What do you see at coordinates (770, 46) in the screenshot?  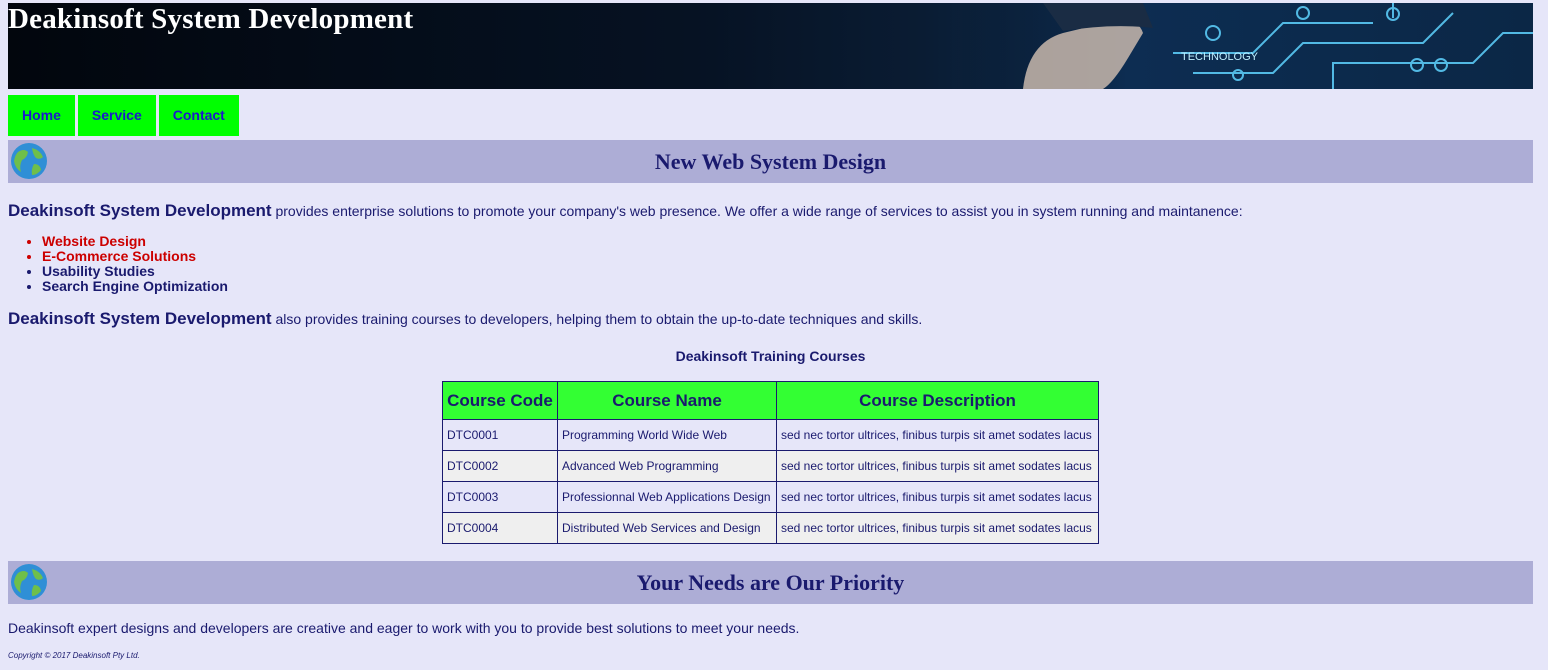 I see `header-banner: Deakinsoft System Development TECHNOLOGY` at bounding box center [770, 46].